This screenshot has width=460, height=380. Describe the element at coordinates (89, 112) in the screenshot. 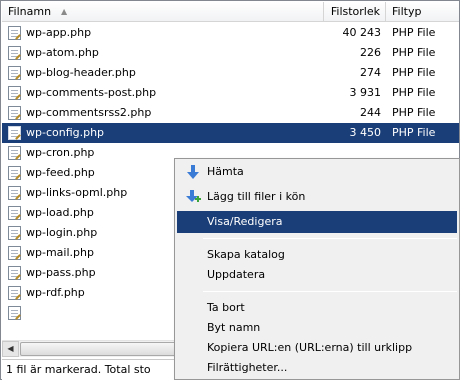

I see `file-name: wp-commentsrss2.php` at that location.